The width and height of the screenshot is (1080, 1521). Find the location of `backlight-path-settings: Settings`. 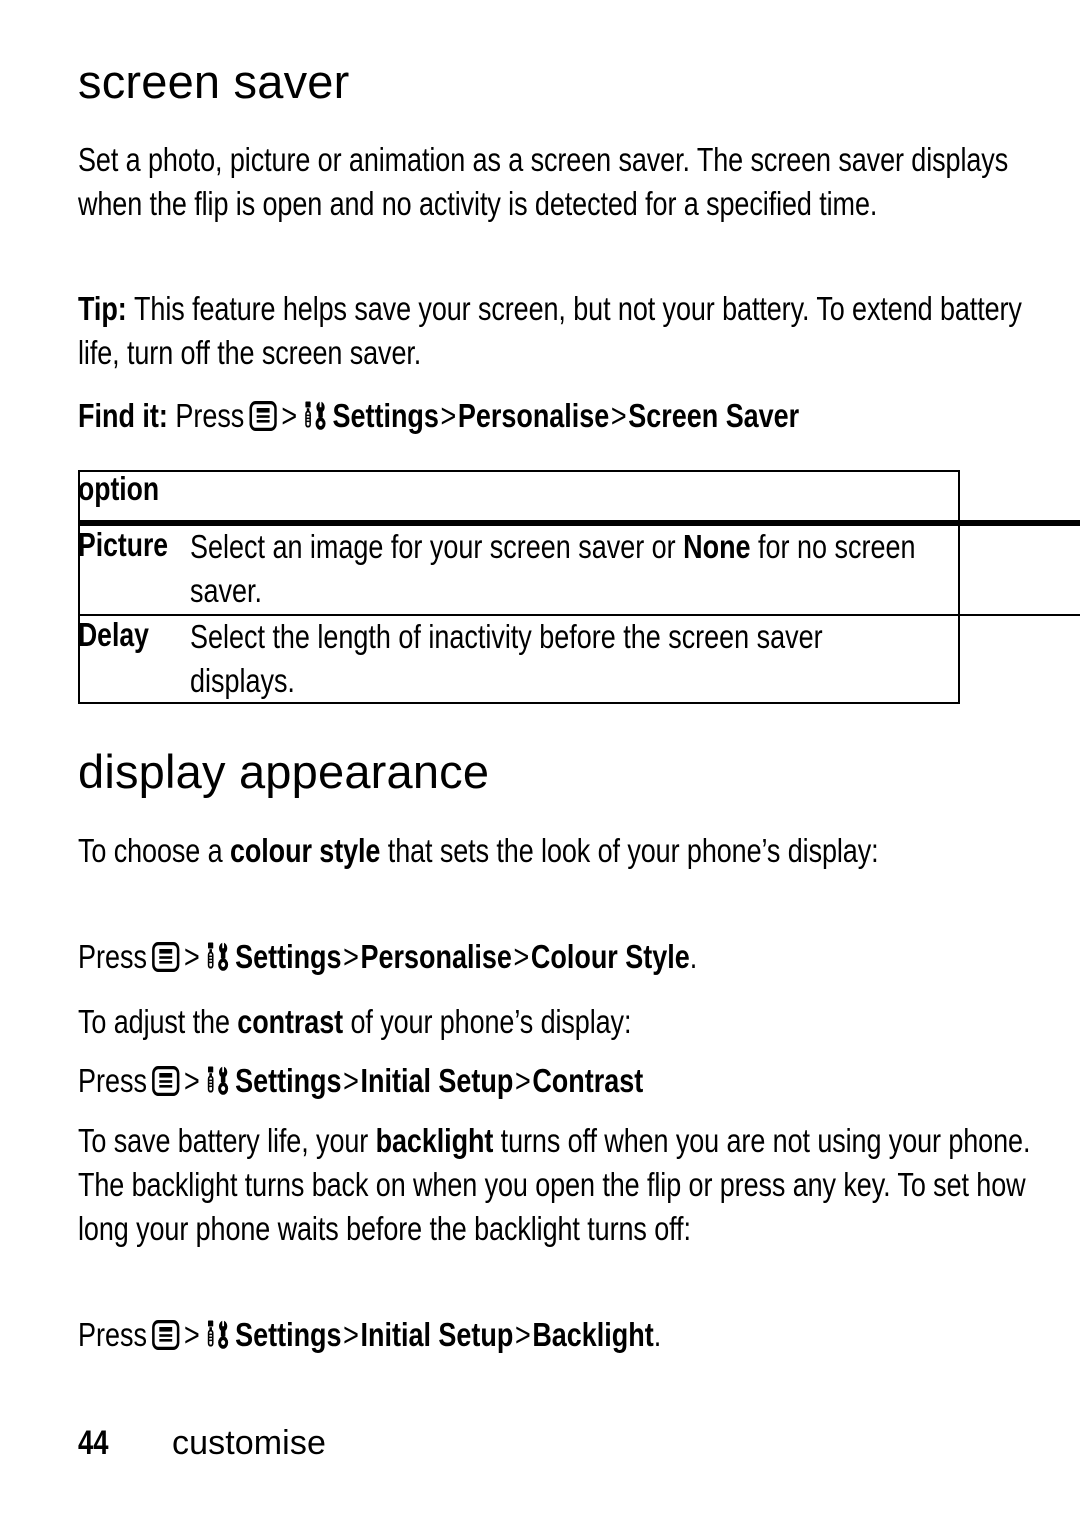

backlight-path-settings: Settings is located at coordinates (288, 1335).